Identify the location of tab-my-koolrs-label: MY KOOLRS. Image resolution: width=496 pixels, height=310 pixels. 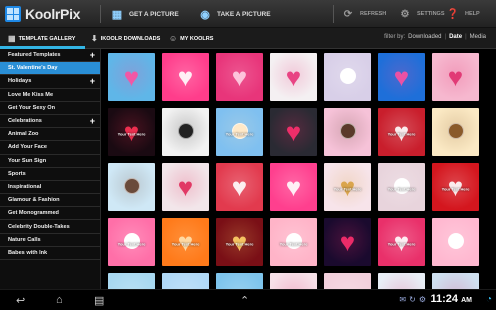
(197, 38).